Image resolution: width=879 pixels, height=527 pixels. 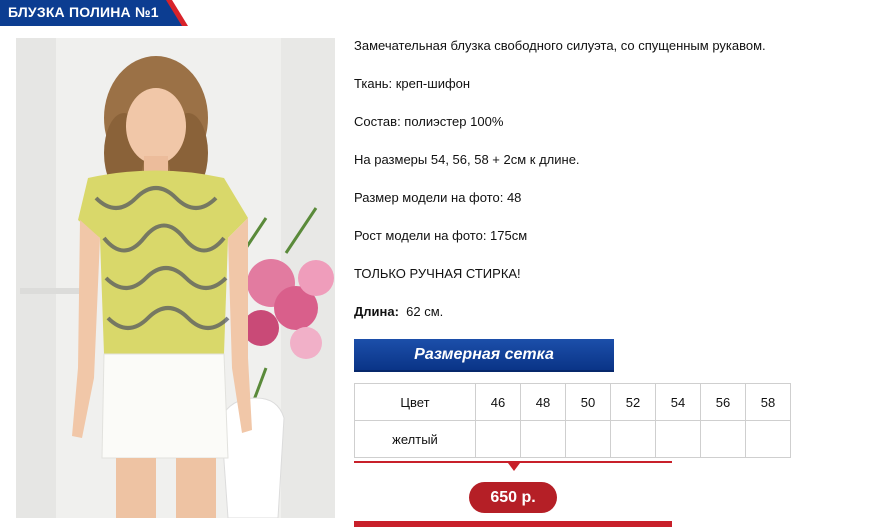 I want to click on length-label: Длина:, so click(x=376, y=311).